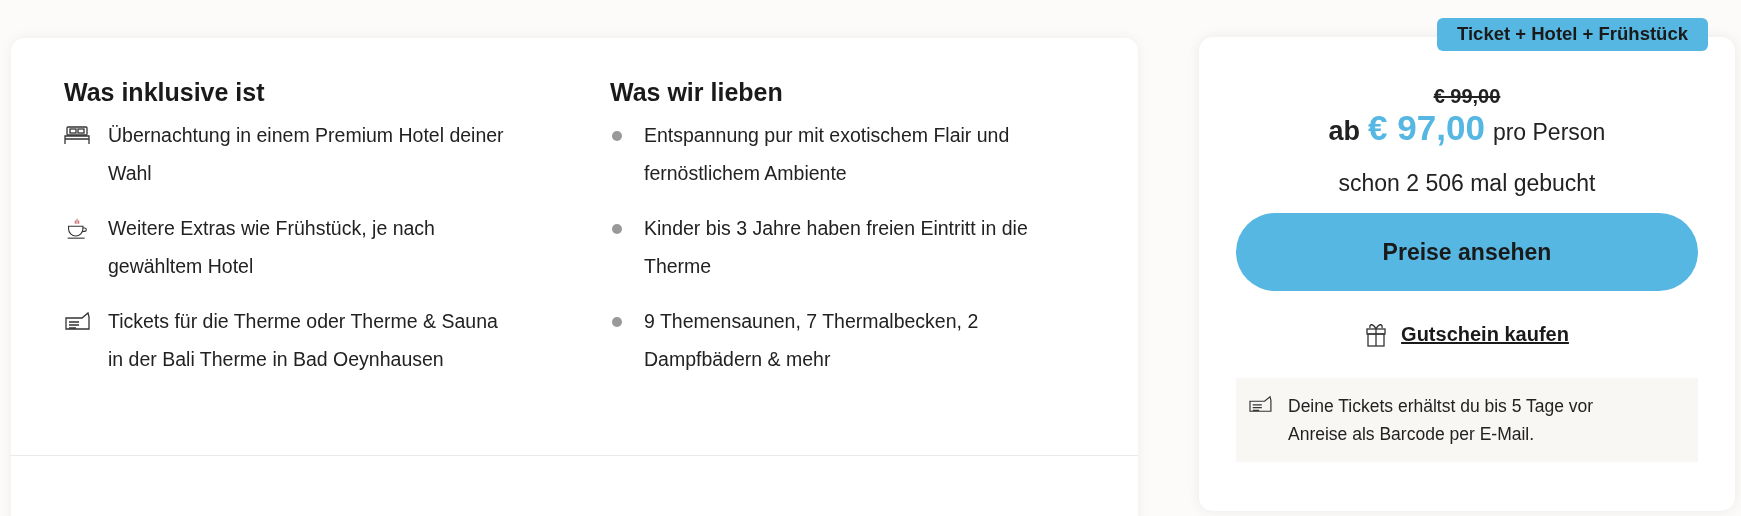  What do you see at coordinates (1426, 128) in the screenshot?
I see `price: € 97,00` at bounding box center [1426, 128].